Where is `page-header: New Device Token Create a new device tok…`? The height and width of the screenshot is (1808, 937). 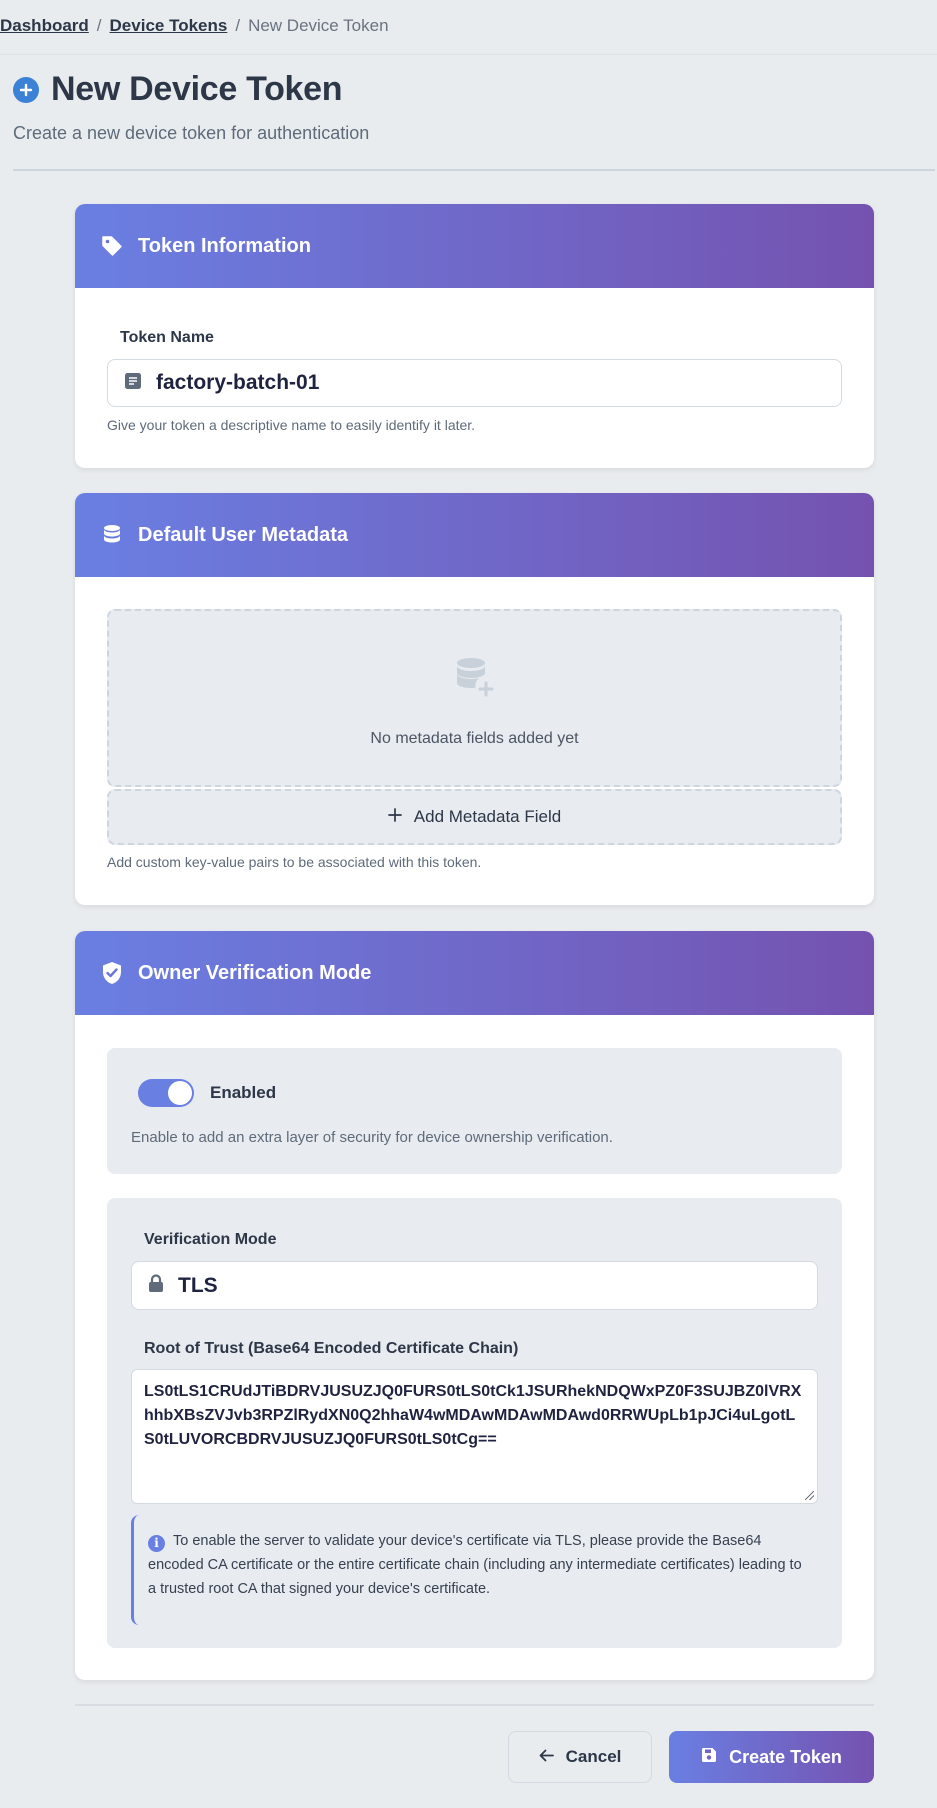 page-header: New Device Token Create a new device tok… is located at coordinates (191, 107).